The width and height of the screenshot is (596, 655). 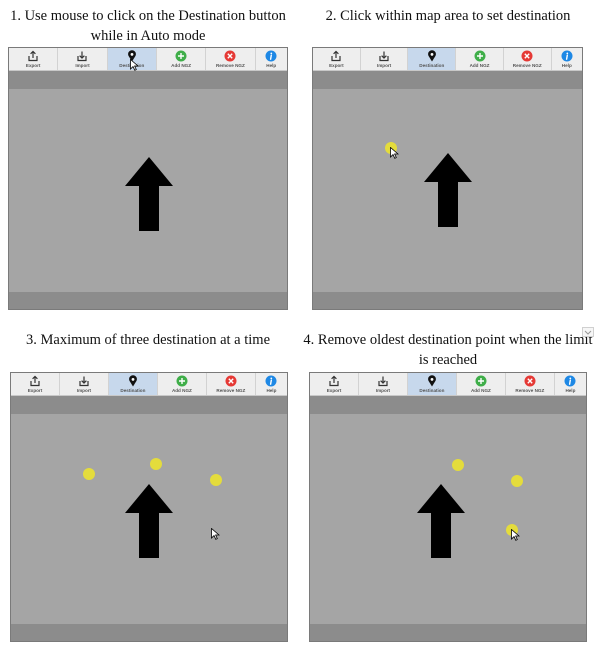 I want to click on chevron-down-icon, so click(x=588, y=332).